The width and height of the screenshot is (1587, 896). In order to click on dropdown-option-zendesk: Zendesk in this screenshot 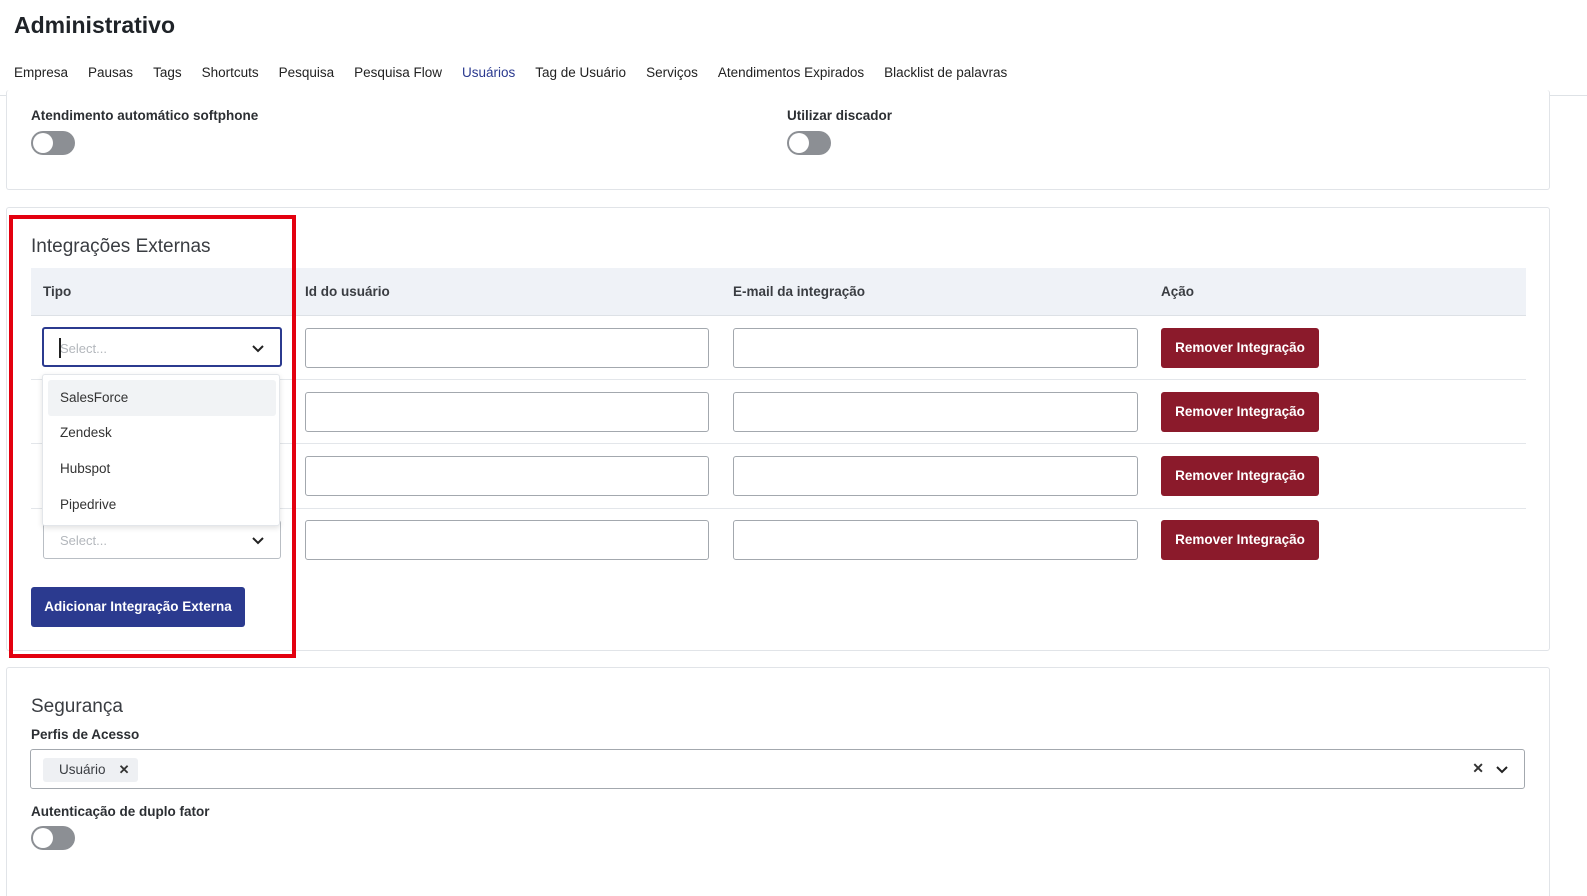, I will do `click(162, 433)`.